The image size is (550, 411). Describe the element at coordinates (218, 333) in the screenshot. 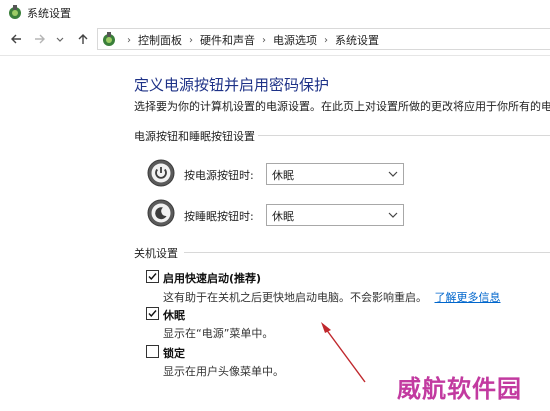

I see `hibernate-description: 显示在“电源”菜单中。` at that location.